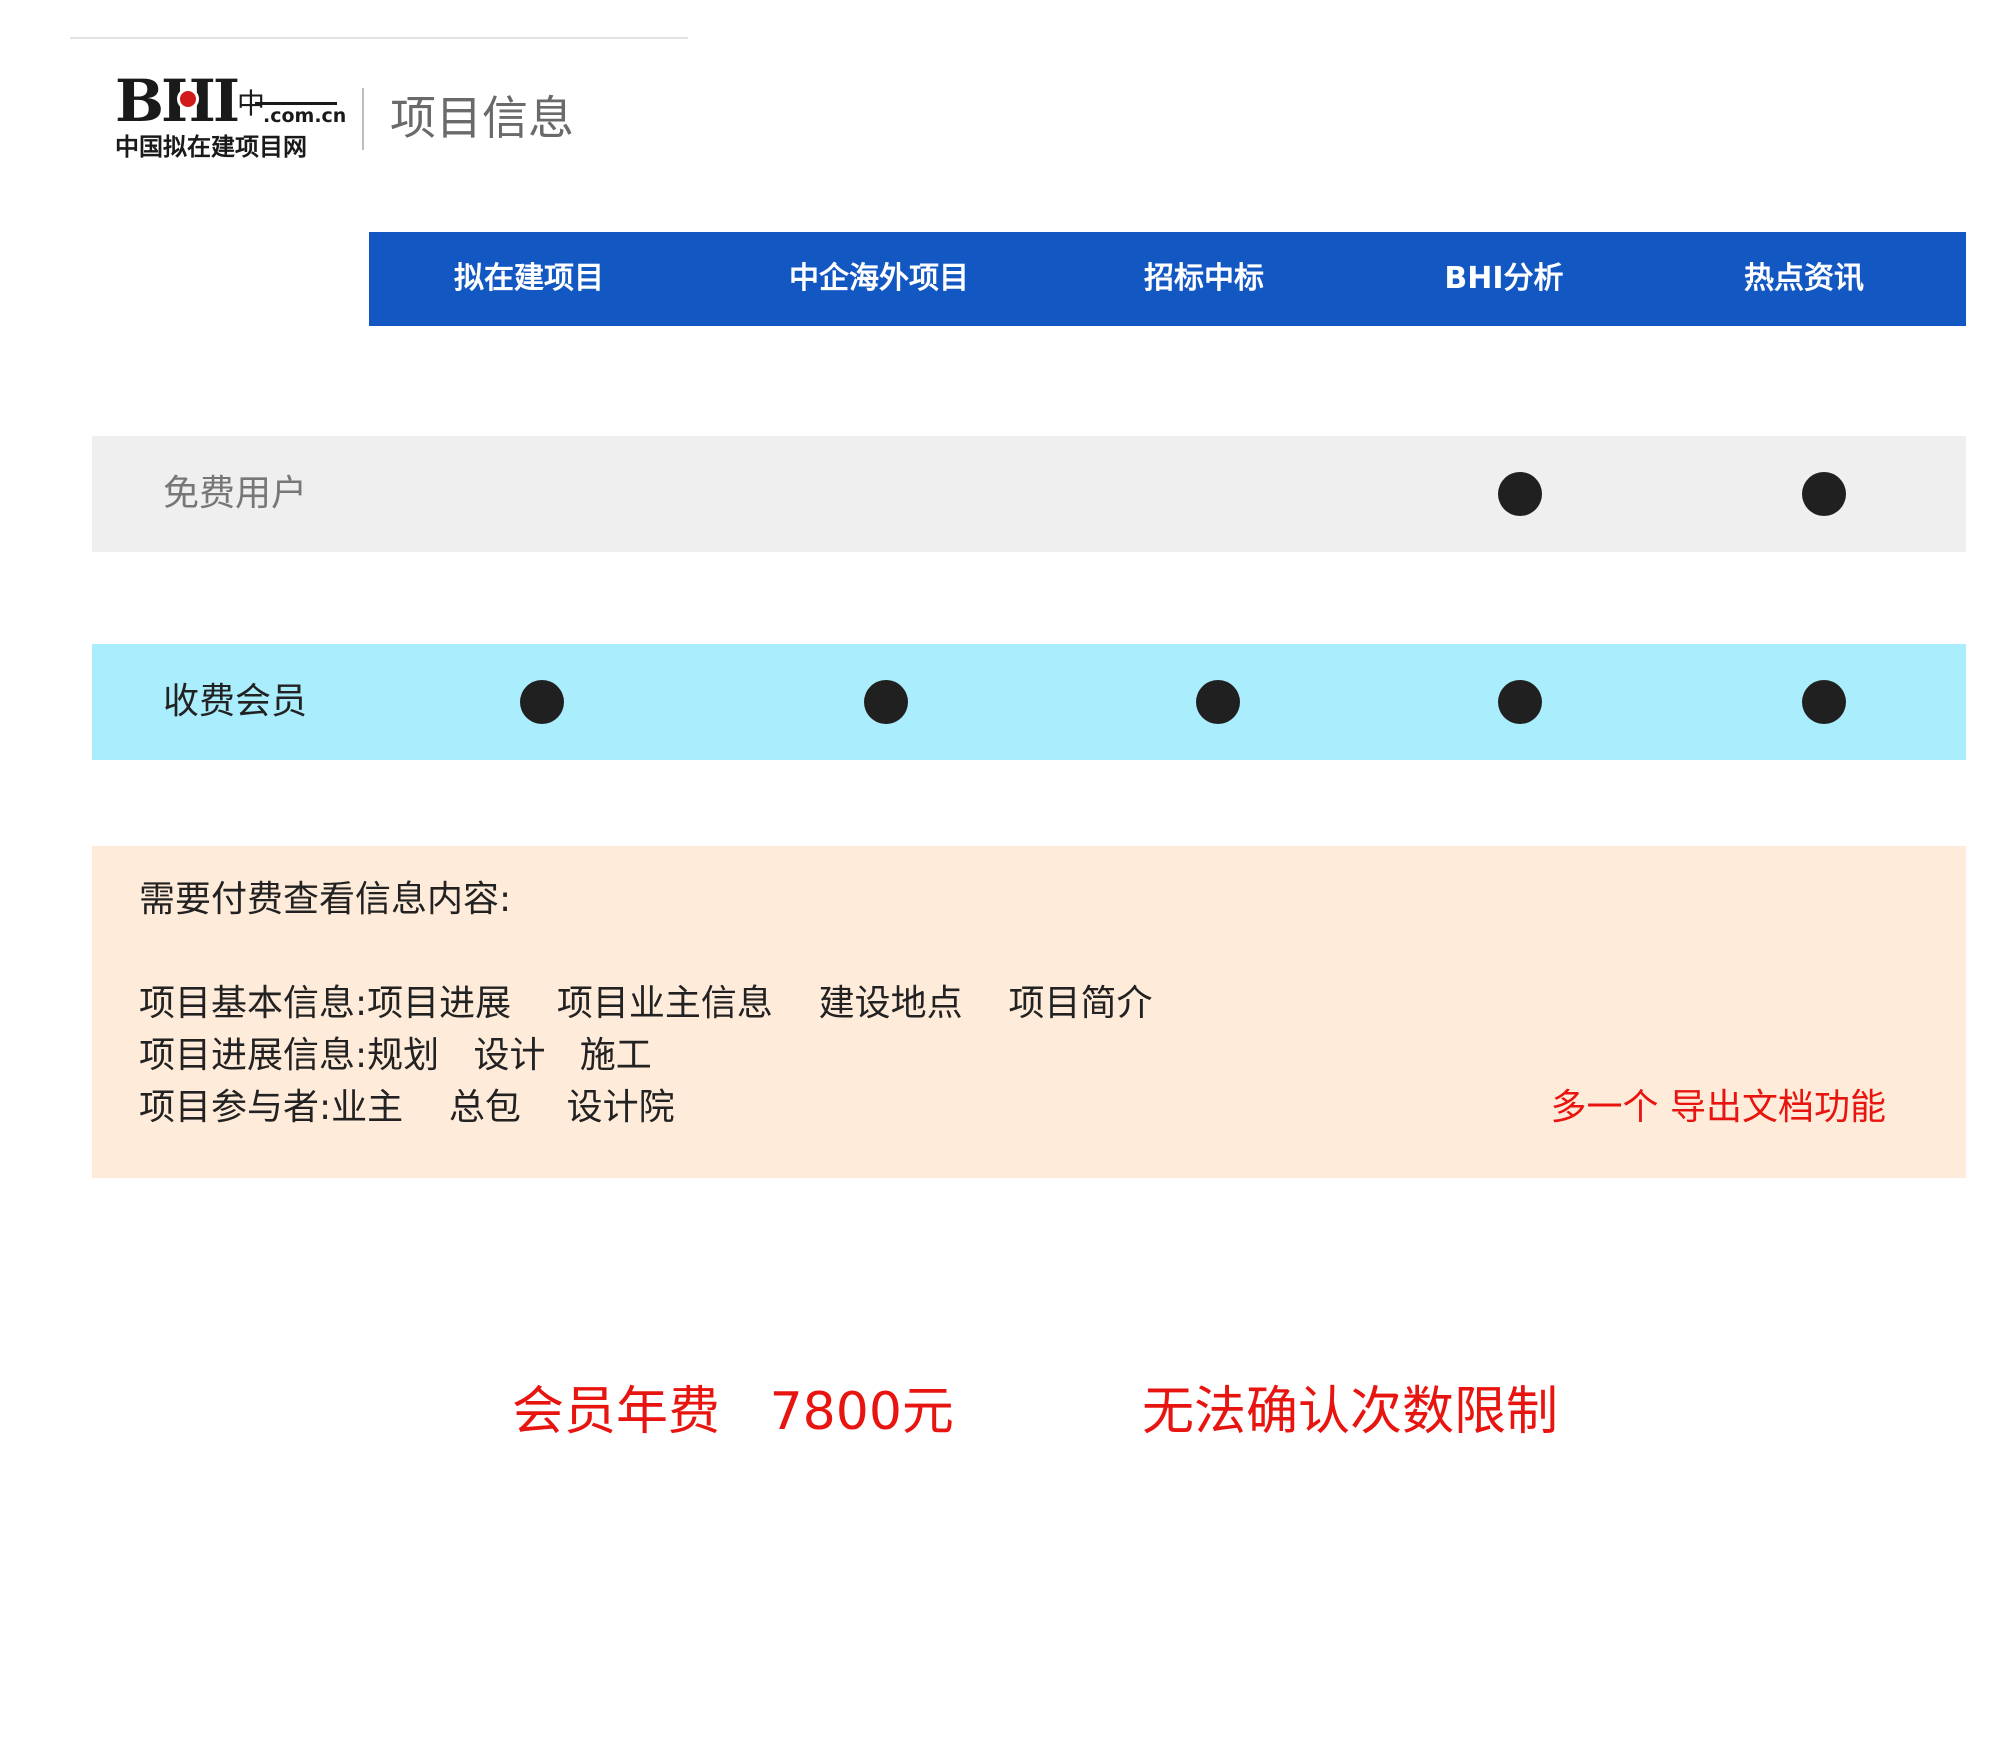 This screenshot has width=1991, height=1738. I want to click on nav-item-hot-news: 热点资讯, so click(1804, 279).